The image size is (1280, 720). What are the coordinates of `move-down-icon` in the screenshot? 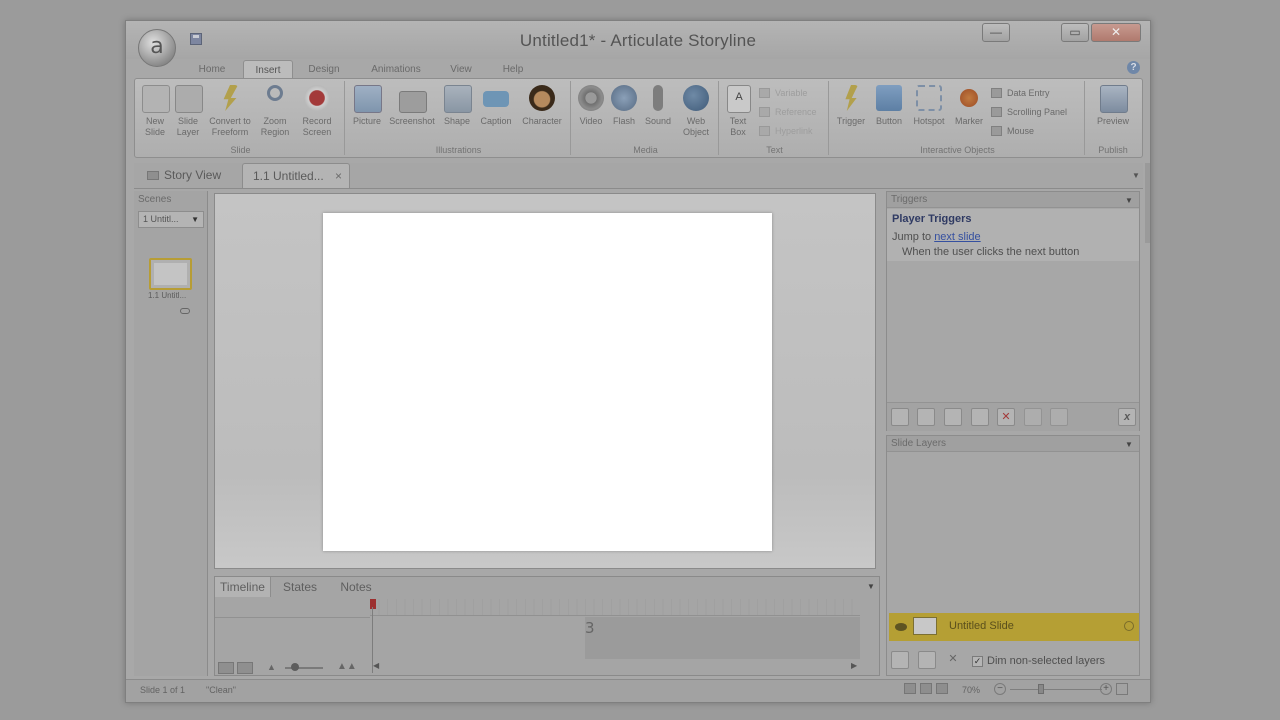 It's located at (1059, 417).